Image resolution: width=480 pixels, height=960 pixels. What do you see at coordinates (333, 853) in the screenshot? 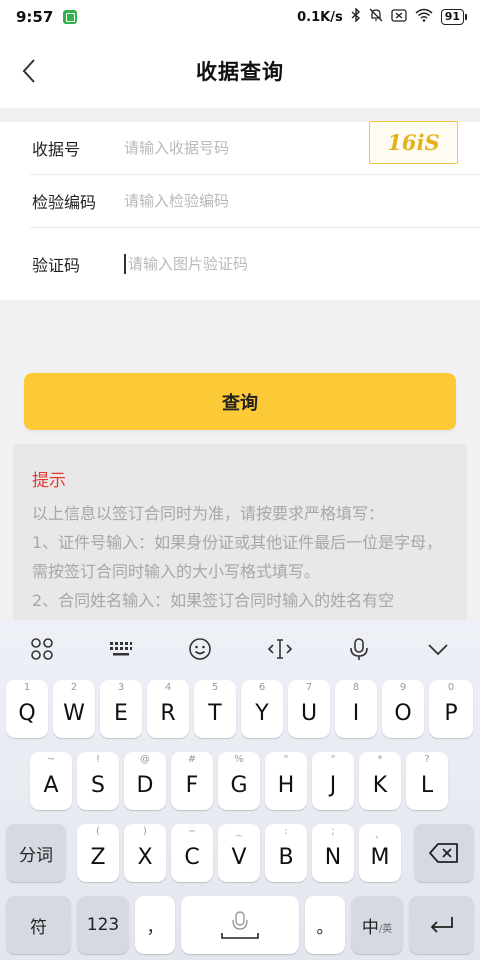
I see `key-n: ; N` at bounding box center [333, 853].